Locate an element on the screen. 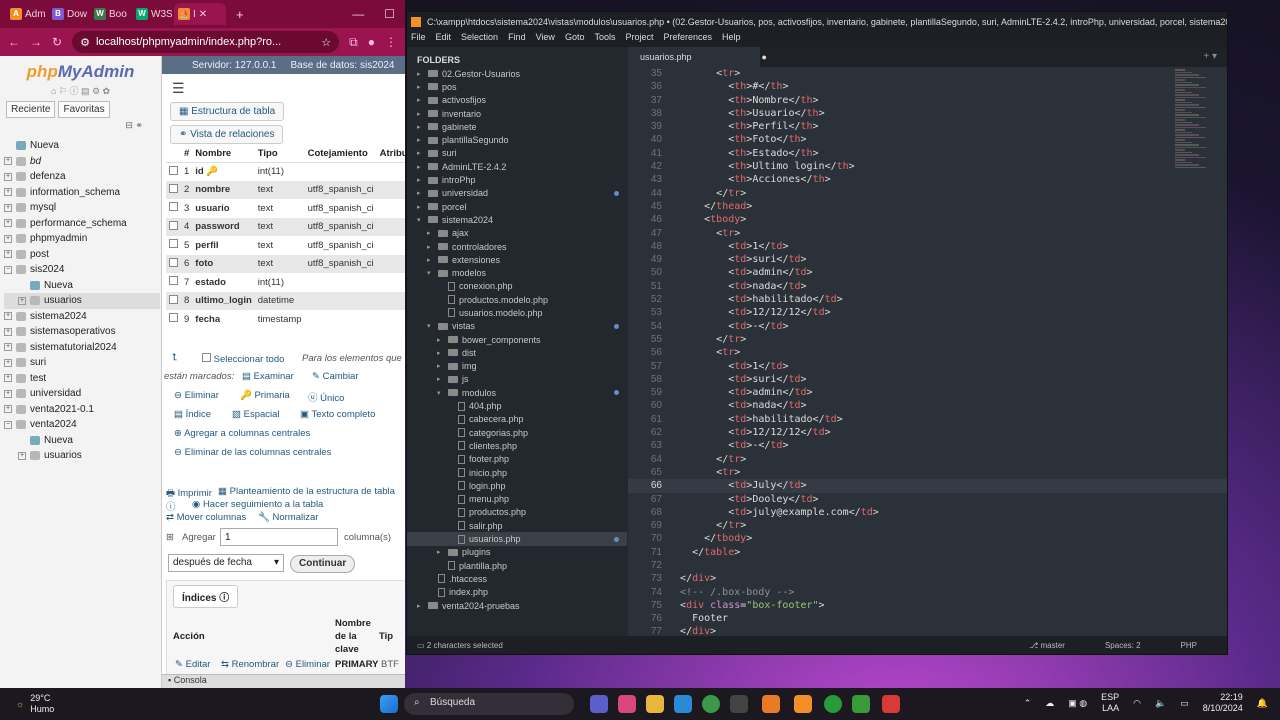 The height and width of the screenshot is (720, 1280). battery-icon: ▭ is located at coordinates (1184, 703).